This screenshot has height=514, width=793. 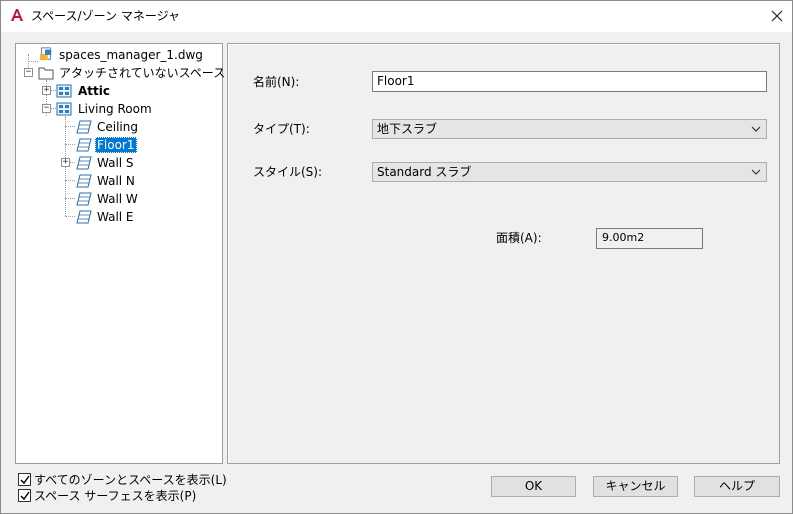 I want to click on tree-item-wall-n: Wall N, so click(x=119, y=181).